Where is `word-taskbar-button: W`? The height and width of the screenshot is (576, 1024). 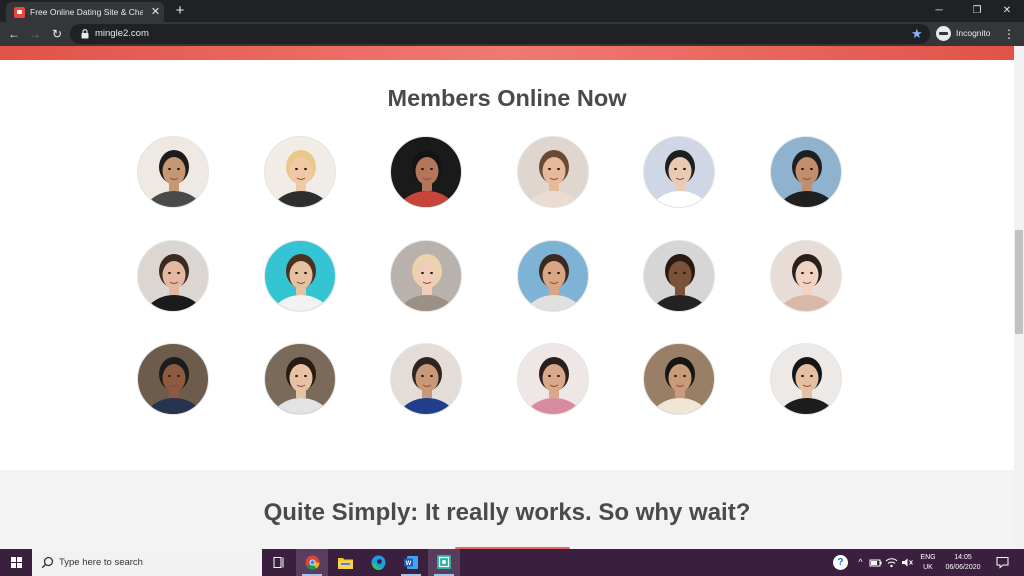
word-taskbar-button: W is located at coordinates (411, 562).